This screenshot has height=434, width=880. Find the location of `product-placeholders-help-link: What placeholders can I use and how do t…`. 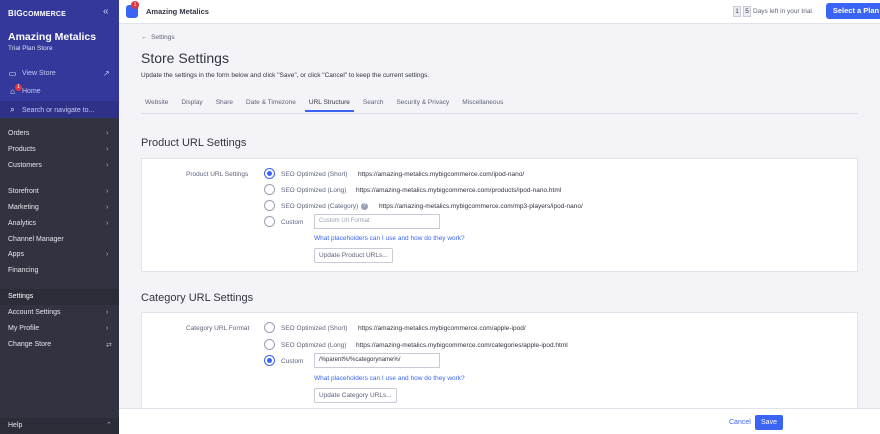

product-placeholders-help-link: What placeholders can I use and how do t… is located at coordinates (389, 238).